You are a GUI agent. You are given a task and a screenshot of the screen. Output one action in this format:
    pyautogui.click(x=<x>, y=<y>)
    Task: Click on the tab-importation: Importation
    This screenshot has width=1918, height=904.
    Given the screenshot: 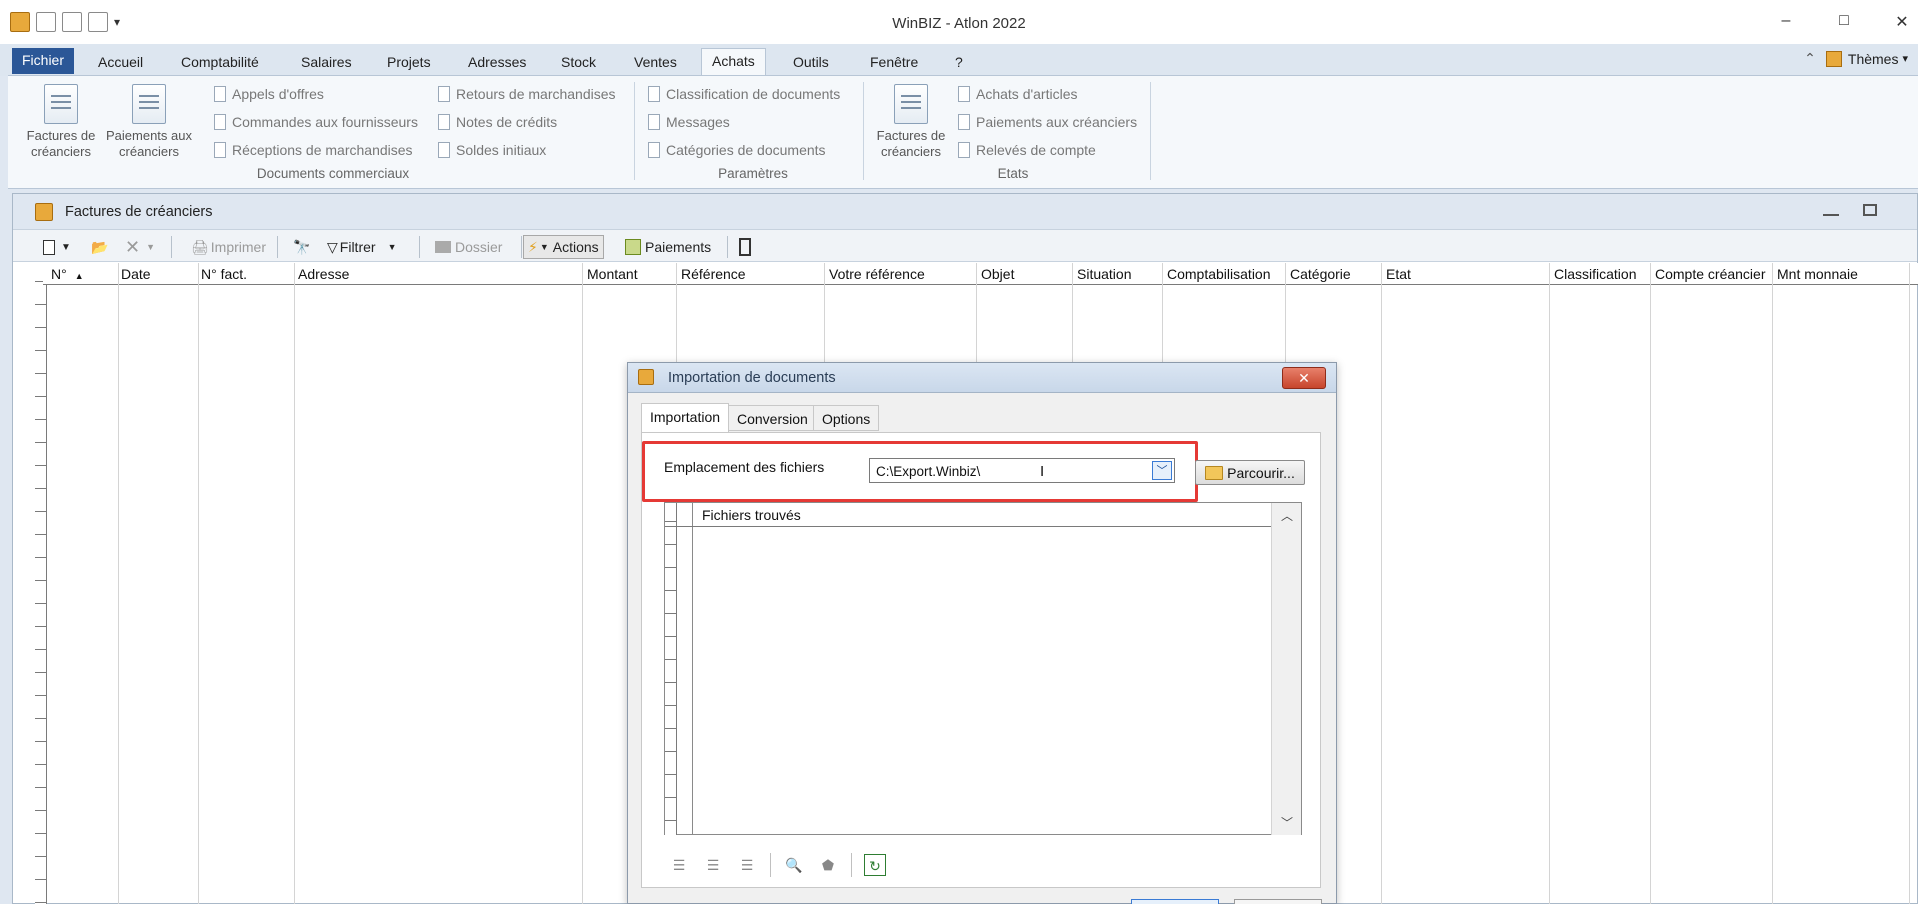 What is the action you would take?
    pyautogui.click(x=685, y=418)
    